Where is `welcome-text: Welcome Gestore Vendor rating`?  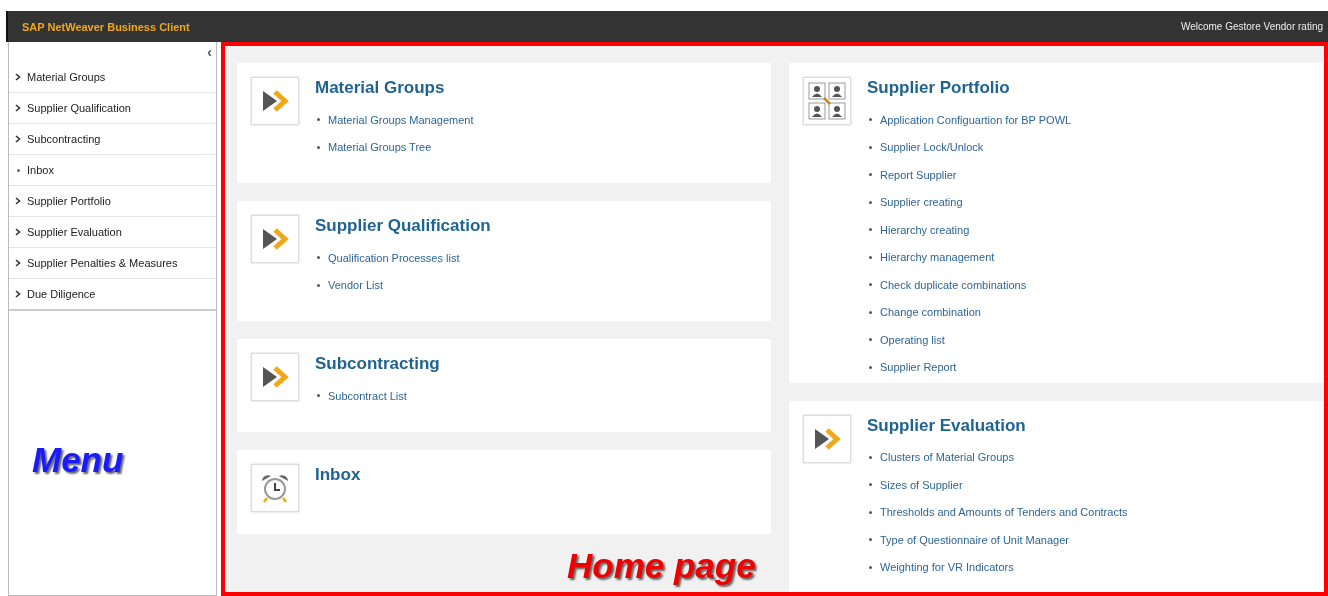 welcome-text: Welcome Gestore Vendor rating is located at coordinates (1251, 26).